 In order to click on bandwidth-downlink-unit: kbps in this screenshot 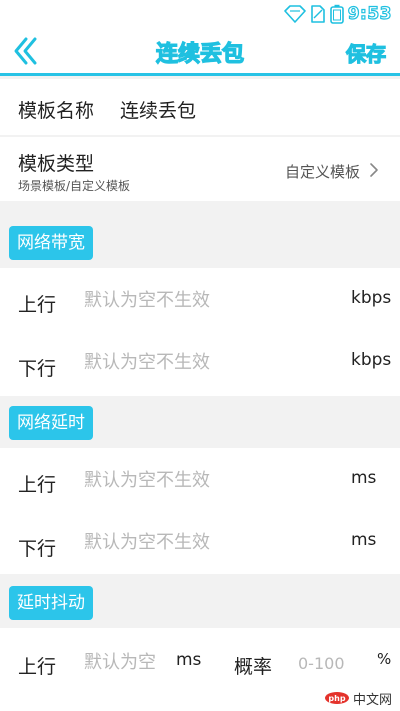, I will do `click(371, 360)`.